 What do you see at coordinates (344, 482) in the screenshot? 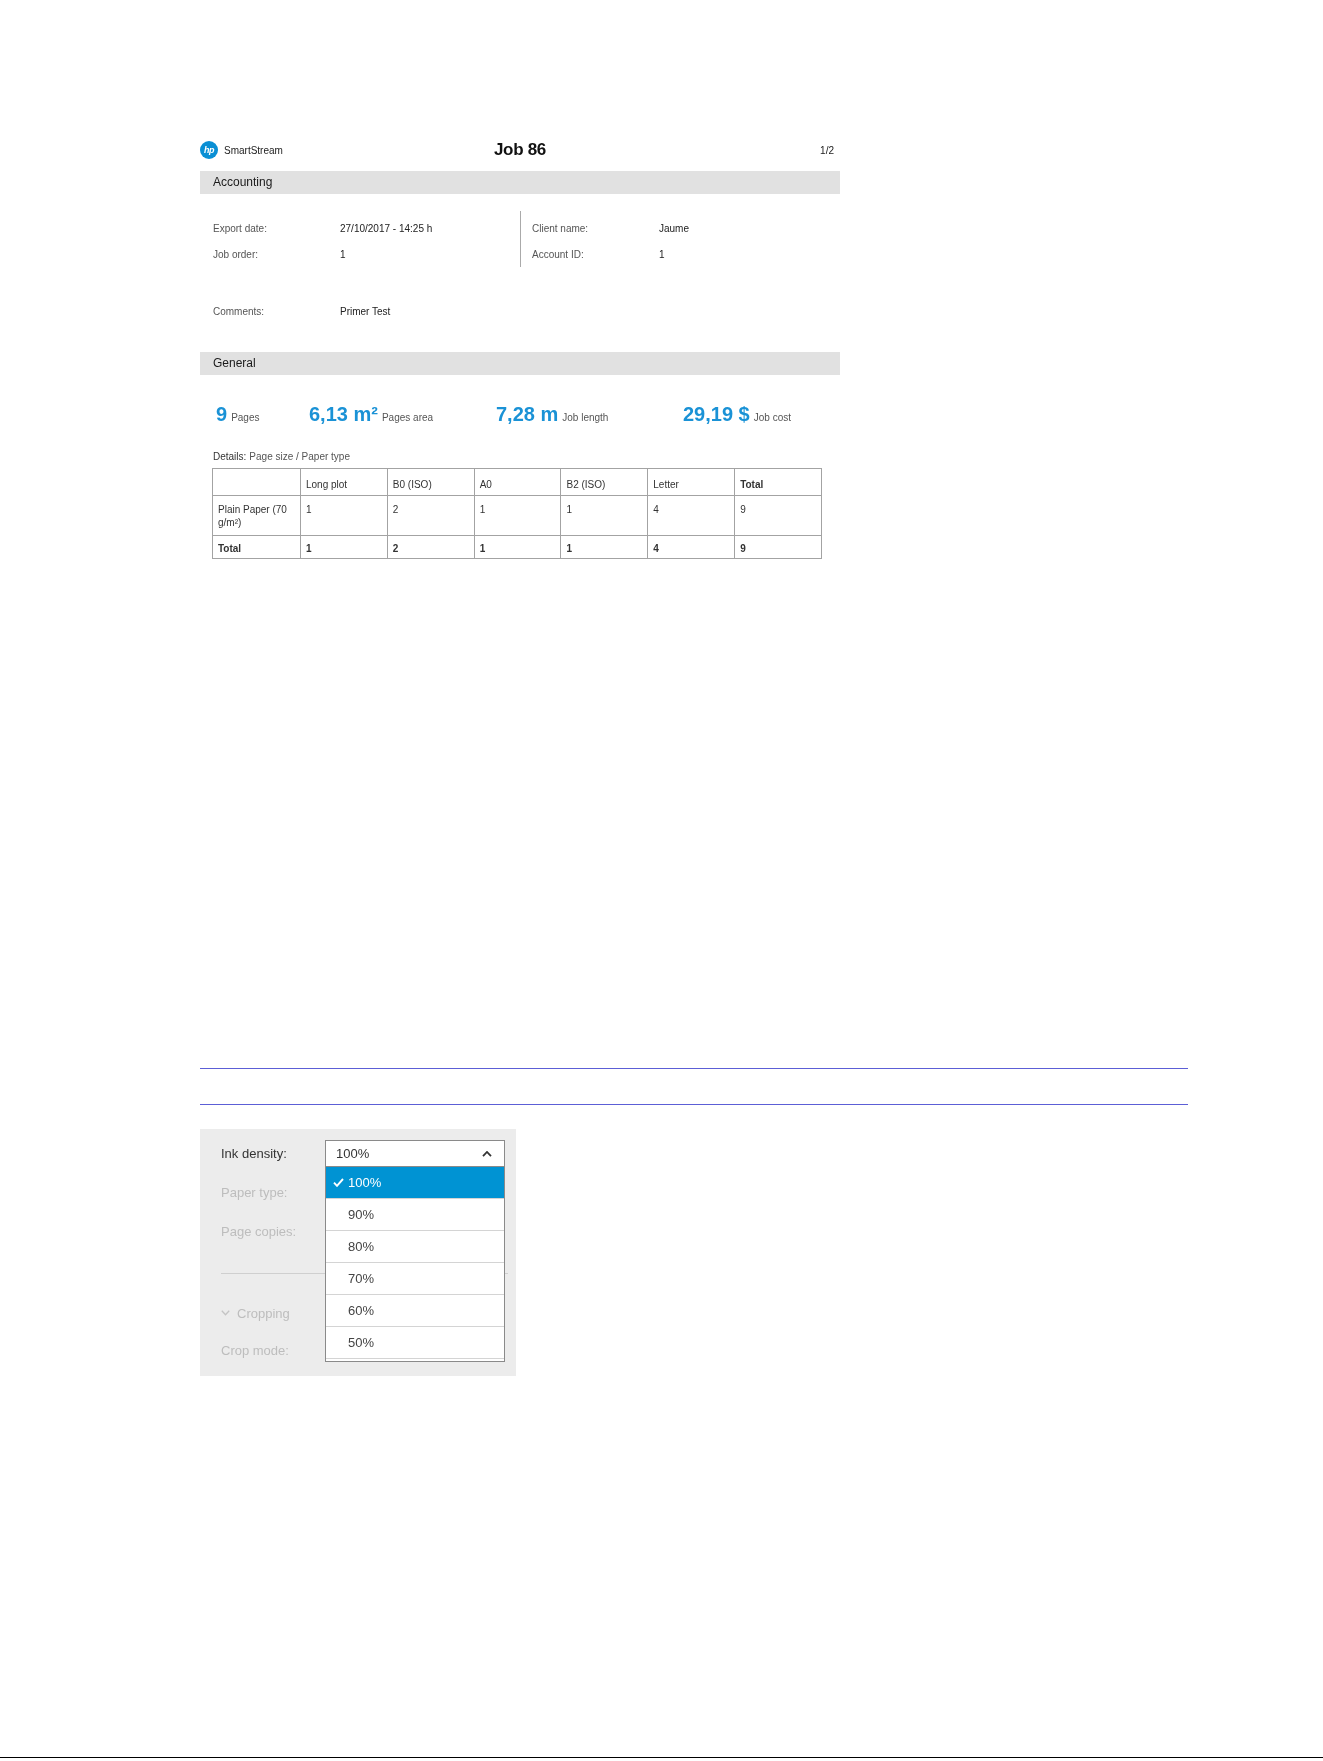
I see `column-header: Long plot` at bounding box center [344, 482].